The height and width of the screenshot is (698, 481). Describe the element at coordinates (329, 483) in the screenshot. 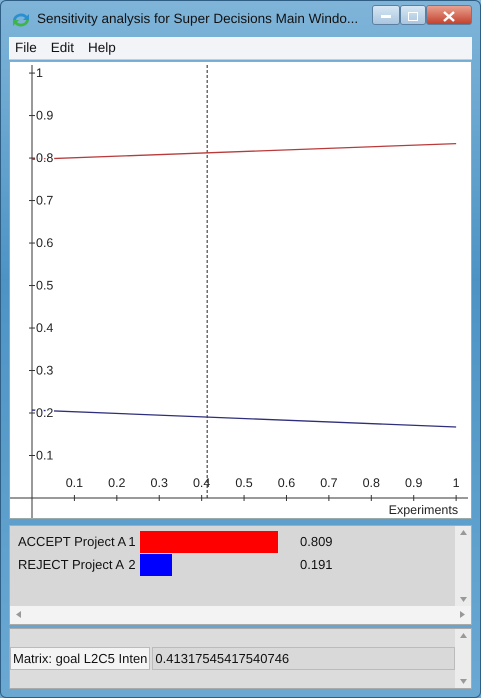

I see `x-tick-label: 0.7` at that location.